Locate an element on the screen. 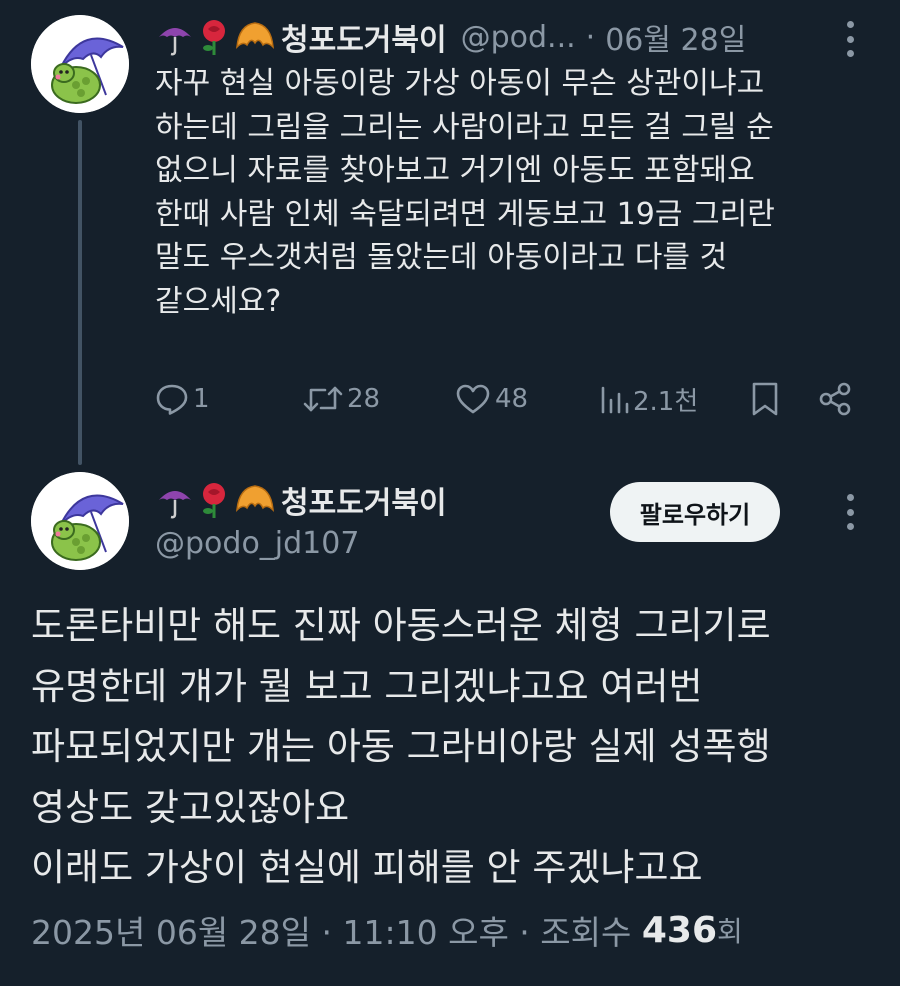  bookmark-icon is located at coordinates (767, 399).